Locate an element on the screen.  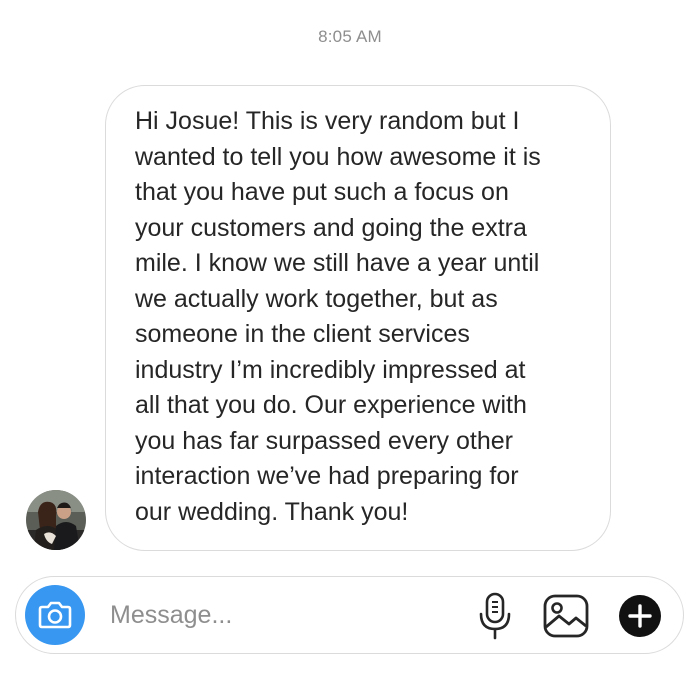
camera-icon is located at coordinates (55, 615).